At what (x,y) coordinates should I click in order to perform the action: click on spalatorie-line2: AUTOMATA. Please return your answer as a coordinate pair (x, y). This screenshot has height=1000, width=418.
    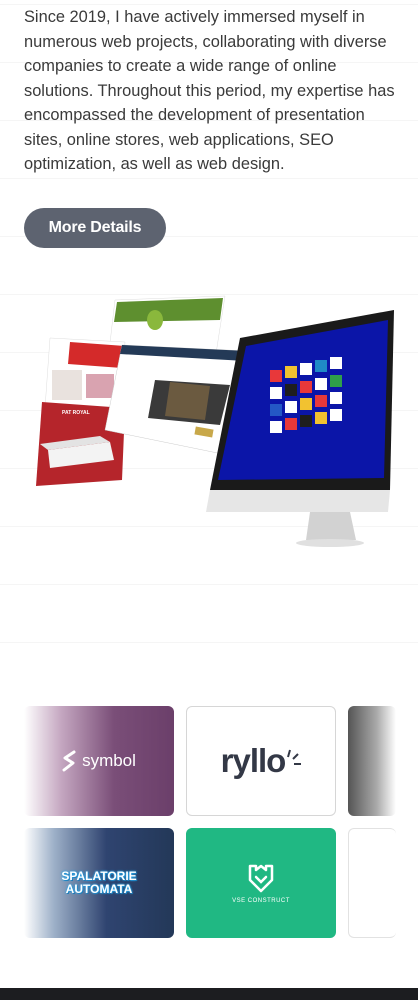
    Looking at the image, I should click on (99, 889).